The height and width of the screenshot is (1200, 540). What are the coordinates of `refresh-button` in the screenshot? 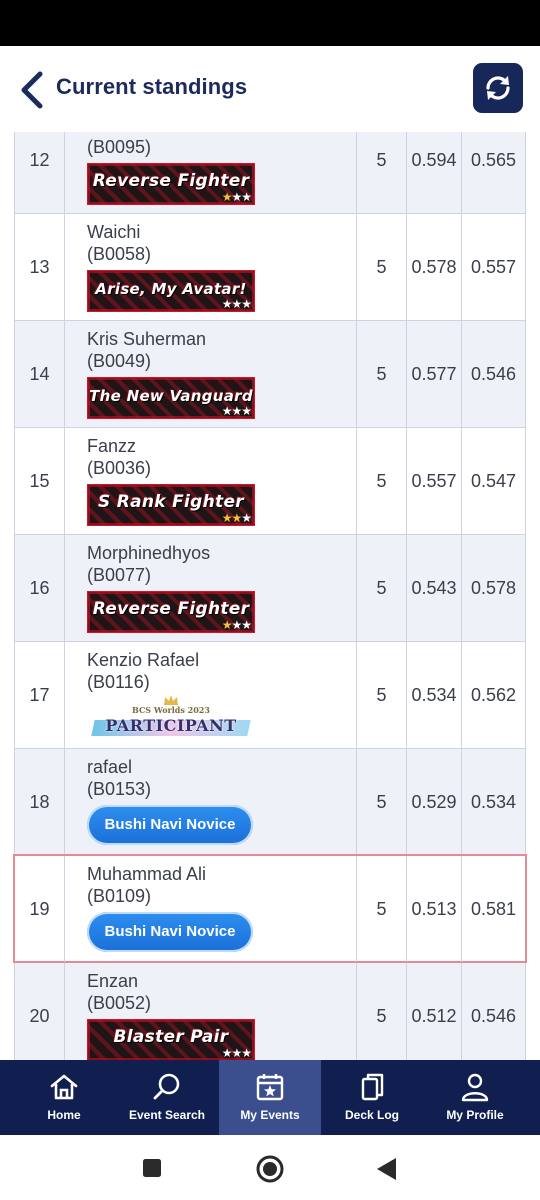 It's located at (498, 88).